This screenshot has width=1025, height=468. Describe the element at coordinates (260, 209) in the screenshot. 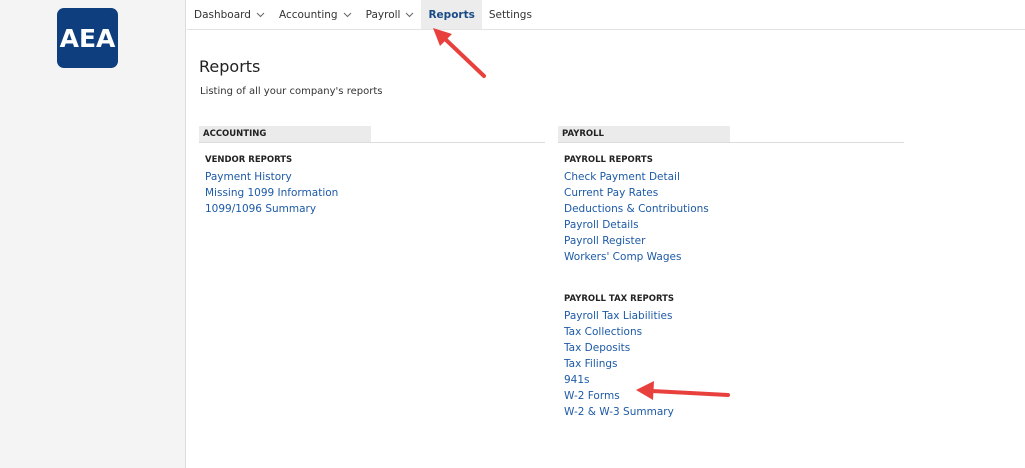

I see `1099-1096-summary-link: 1099/1096 Summary` at that location.